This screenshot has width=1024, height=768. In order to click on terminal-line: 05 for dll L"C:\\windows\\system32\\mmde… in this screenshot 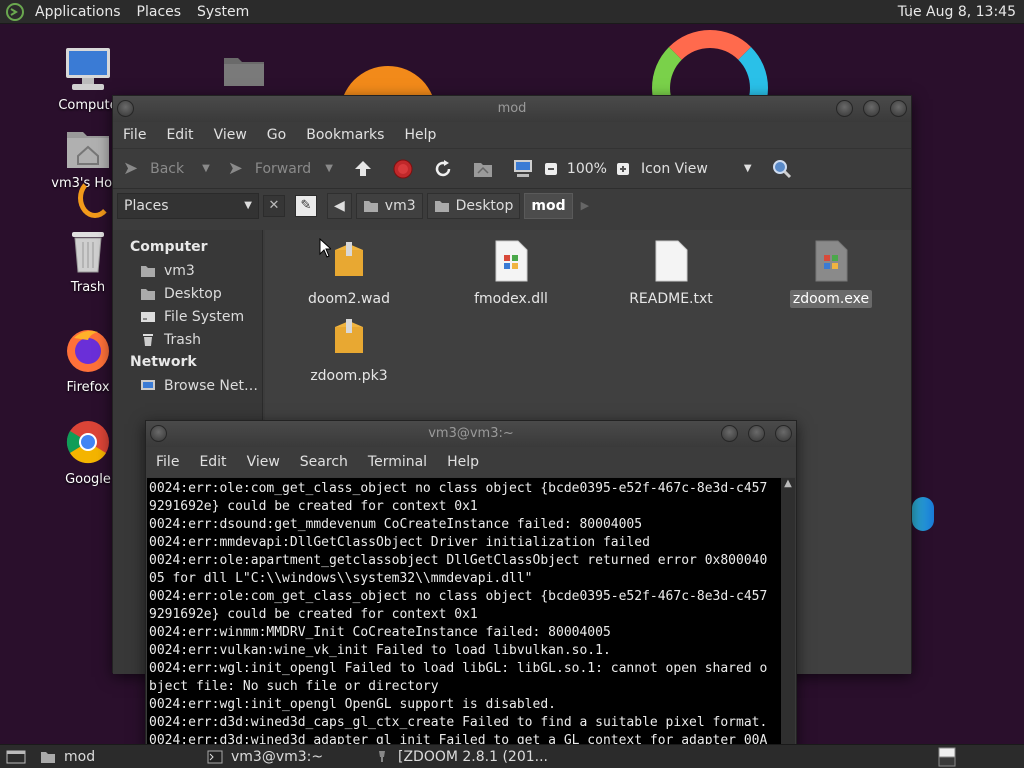, I will do `click(341, 578)`.